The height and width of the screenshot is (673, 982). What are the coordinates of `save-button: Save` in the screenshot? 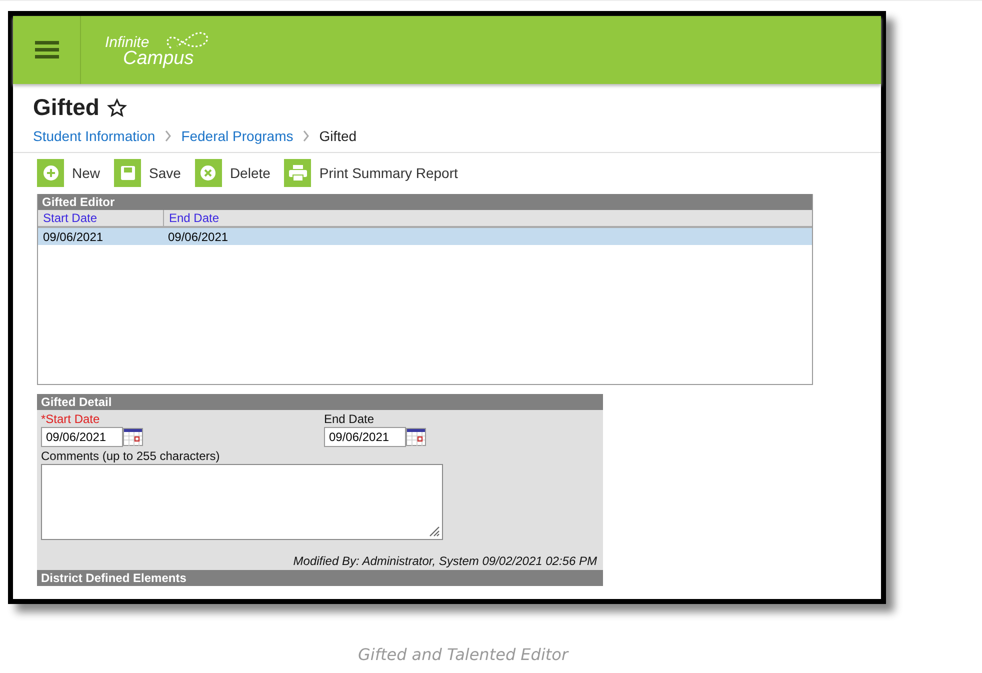 It's located at (147, 173).